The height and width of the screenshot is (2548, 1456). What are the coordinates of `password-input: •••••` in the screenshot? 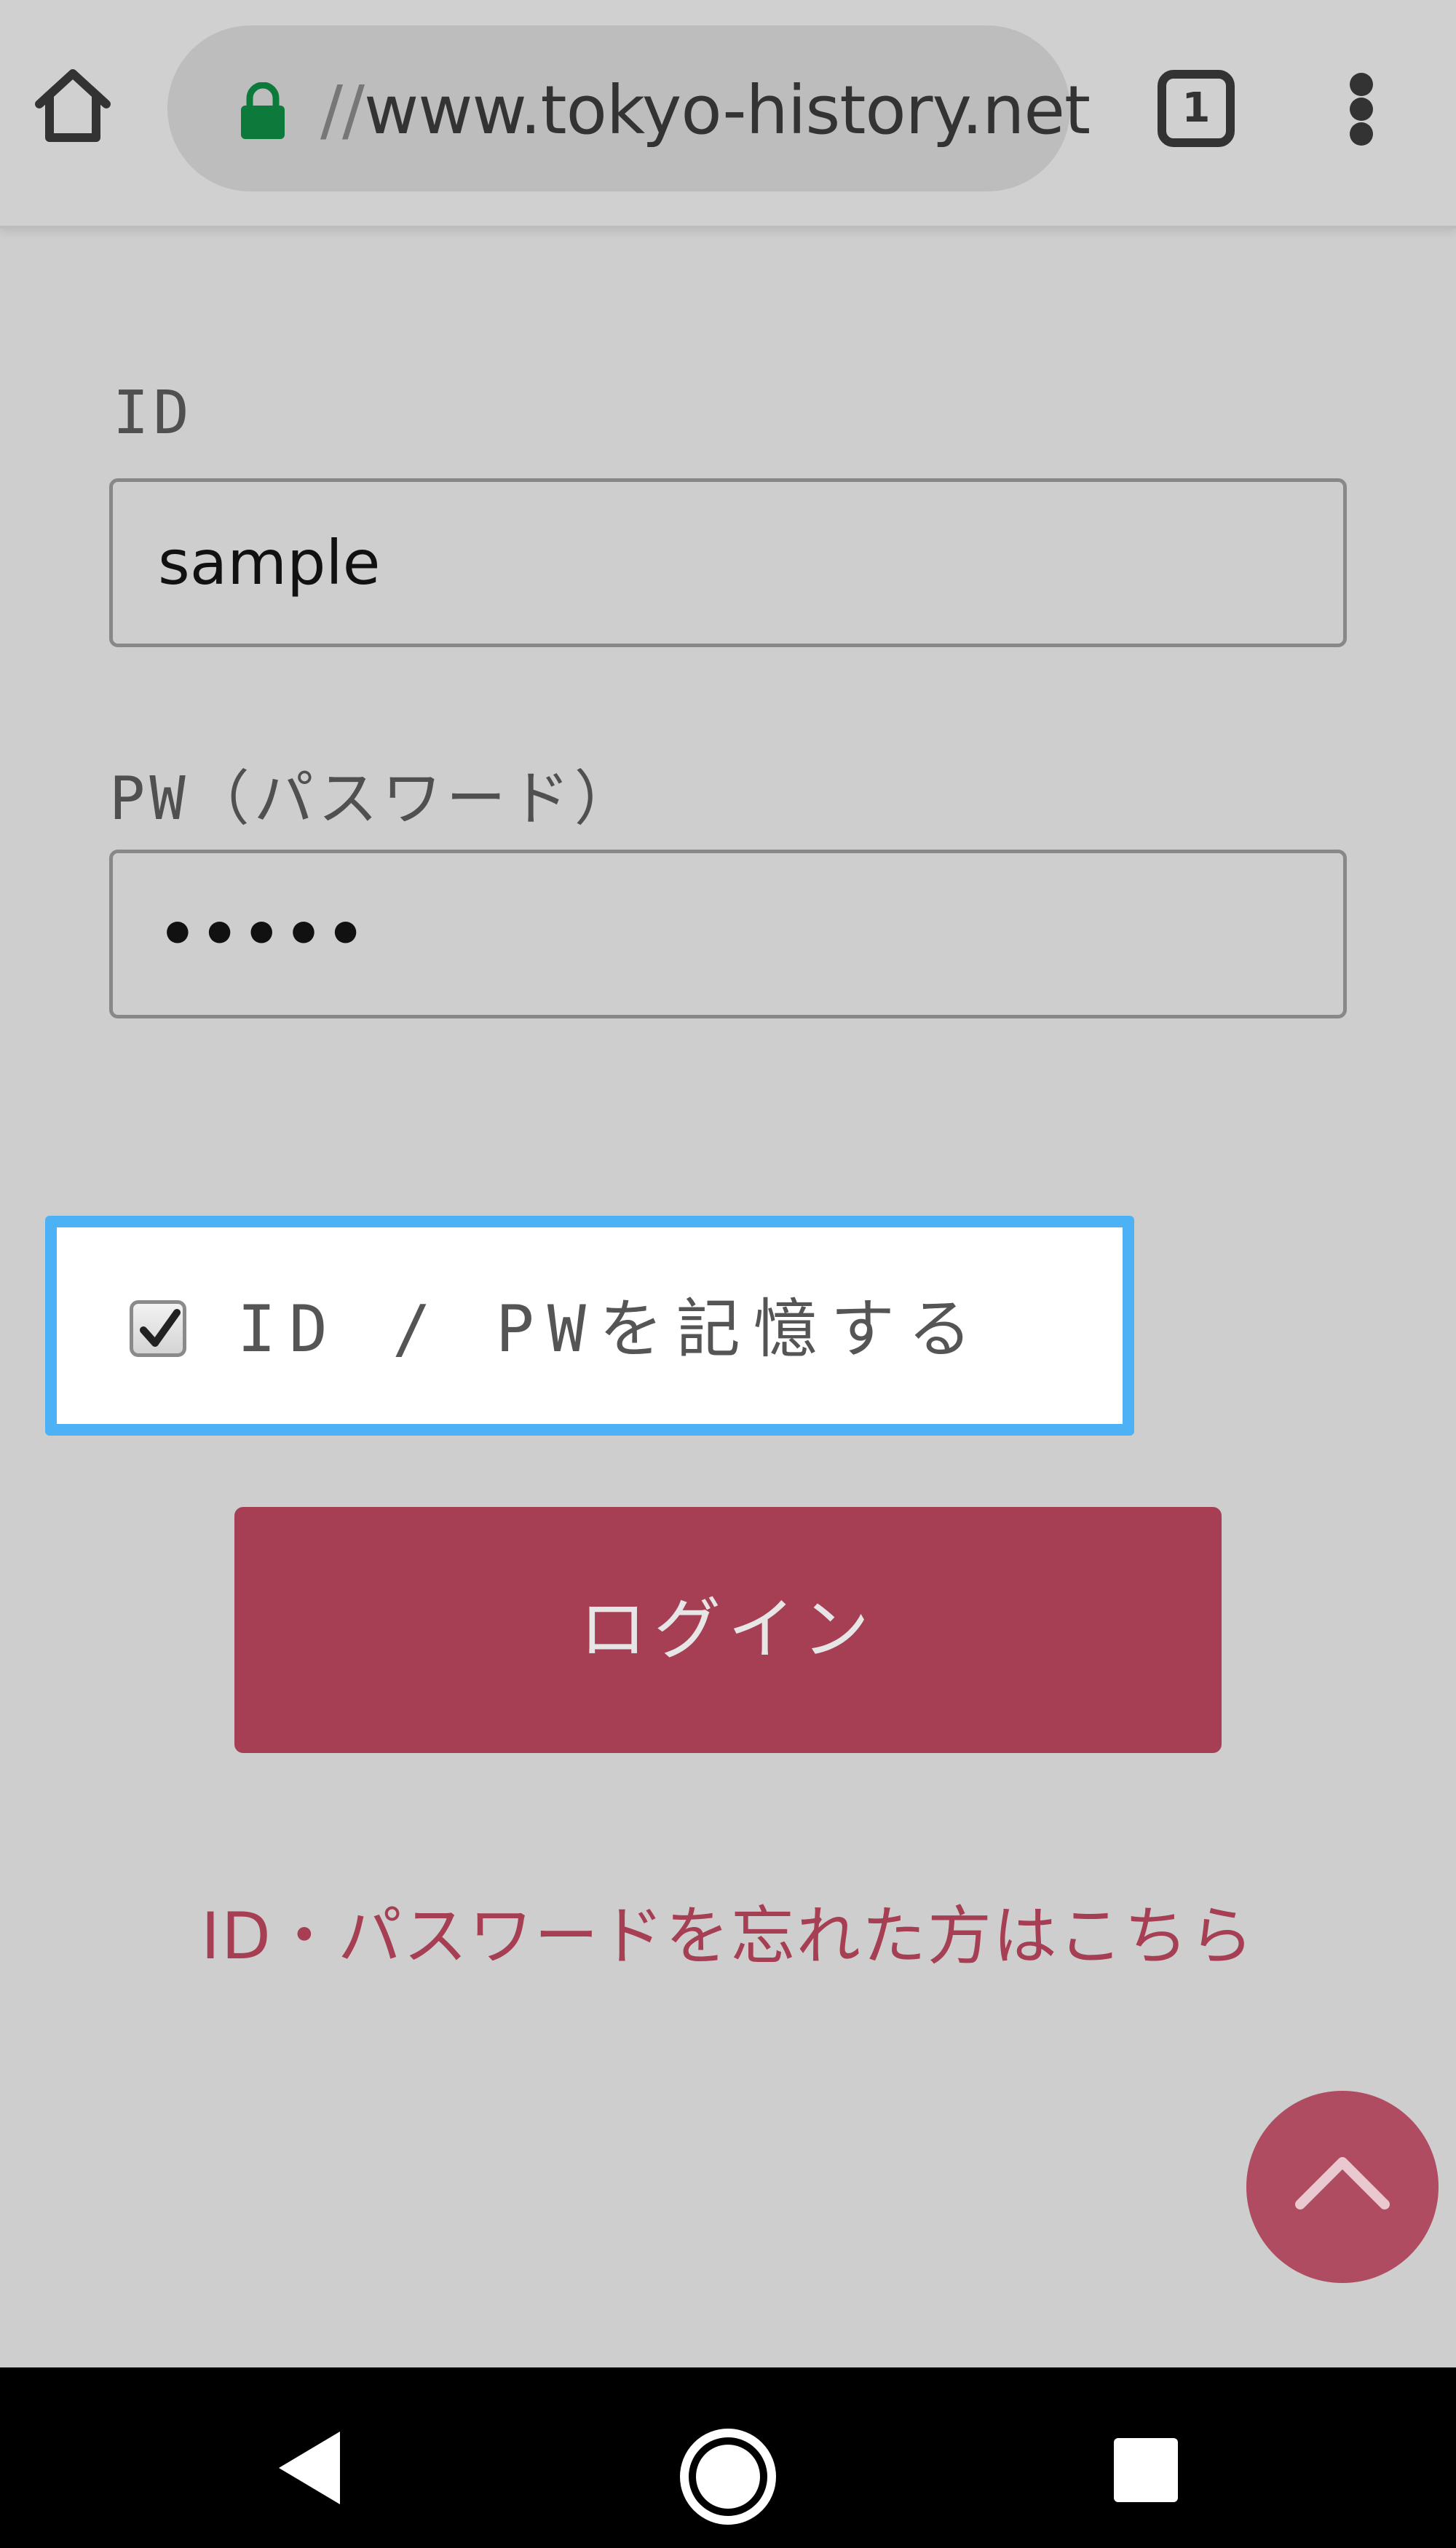 It's located at (728, 934).